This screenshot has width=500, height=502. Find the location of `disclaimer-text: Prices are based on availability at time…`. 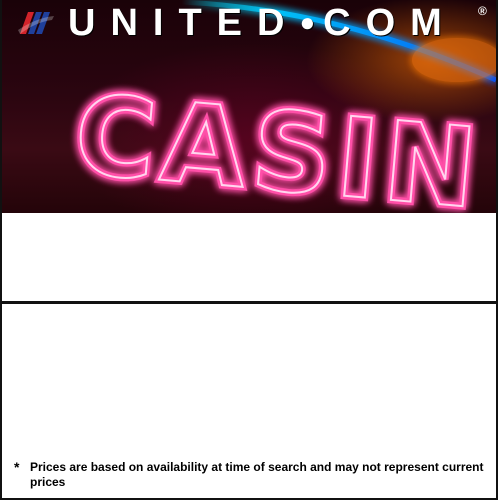

disclaimer-text: Prices are based on availability at time… is located at coordinates (257, 474).